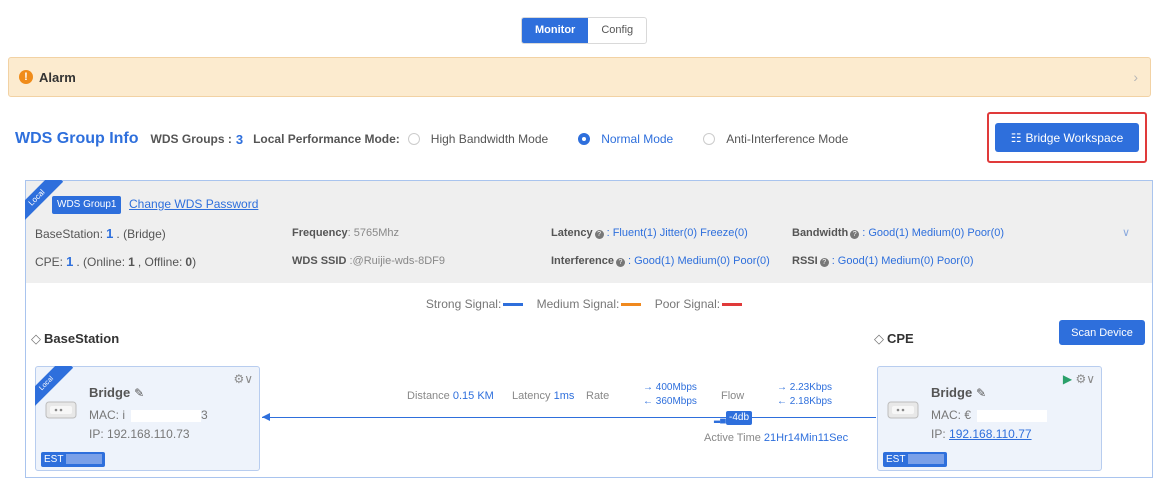  What do you see at coordinates (732, 438) in the screenshot?
I see `active-time-label: Active Time` at bounding box center [732, 438].